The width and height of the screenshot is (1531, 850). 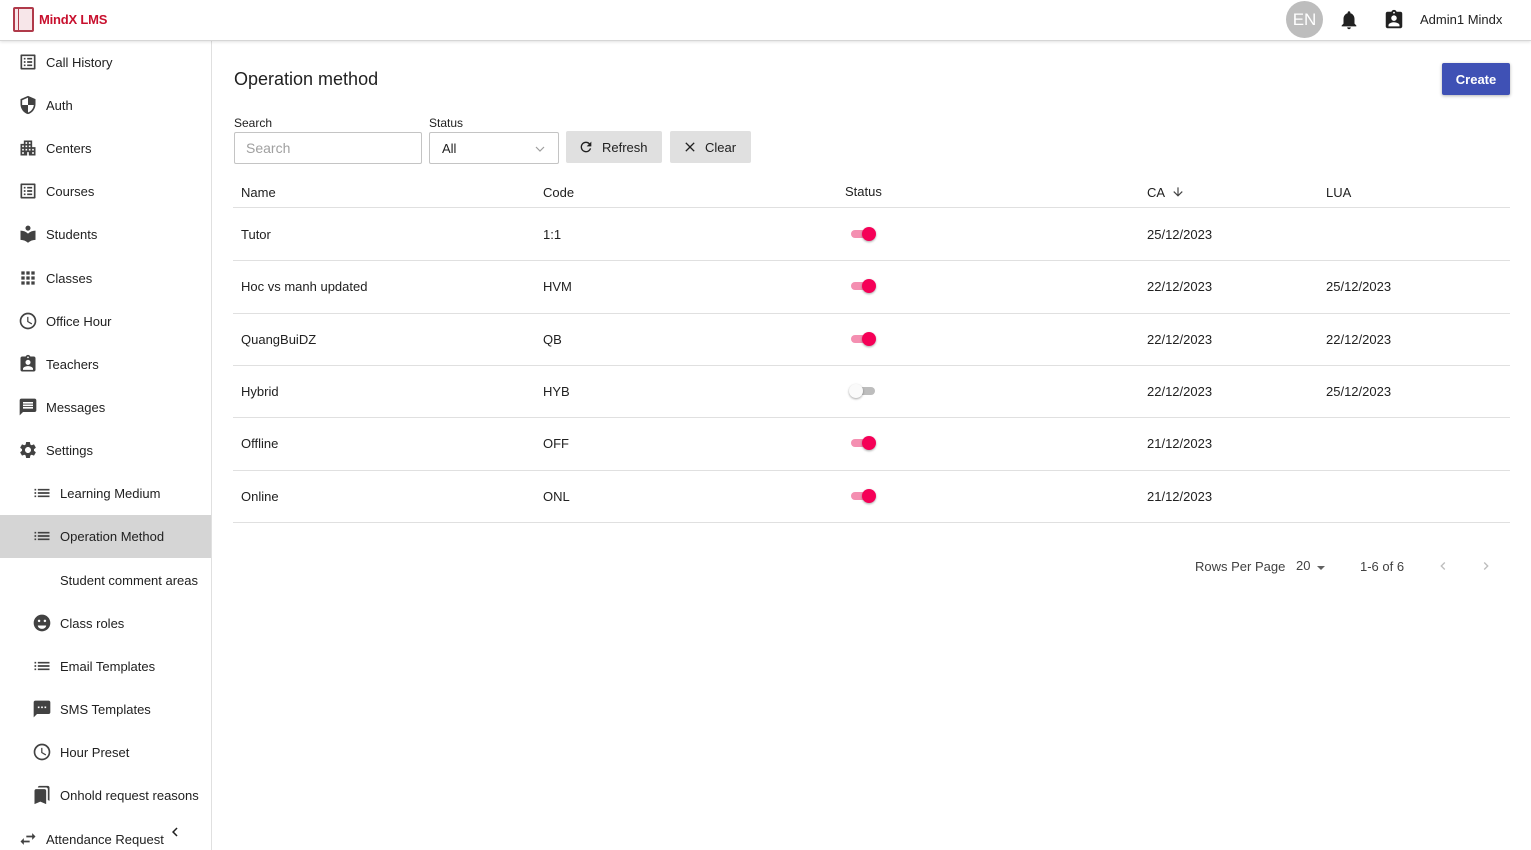 What do you see at coordinates (1359, 339) in the screenshot?
I see `cell-lua: 22/12/2023` at bounding box center [1359, 339].